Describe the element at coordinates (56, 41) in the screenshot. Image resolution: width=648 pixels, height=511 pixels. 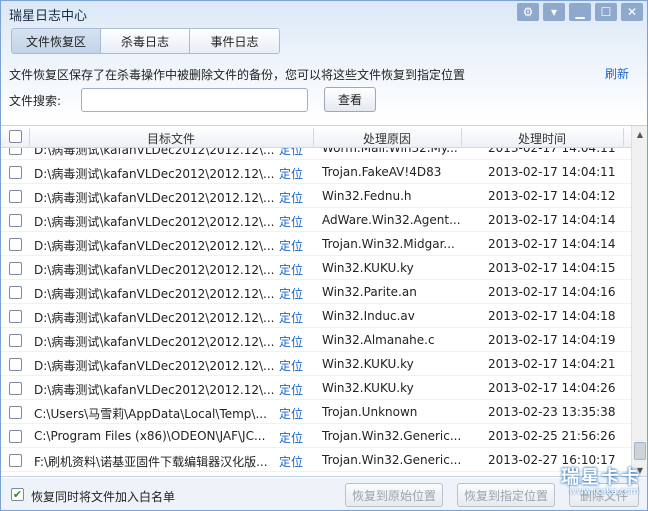
I see `tab-file-recovery: 文件恢复区` at that location.